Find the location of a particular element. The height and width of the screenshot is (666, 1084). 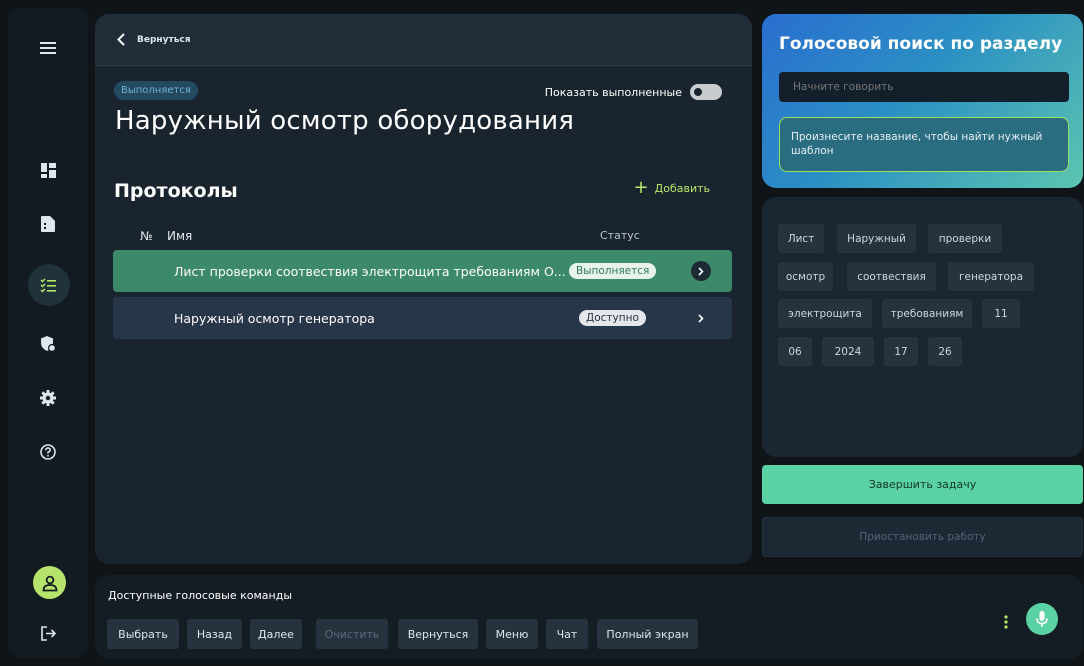

finish-task-button: Завершить задачу is located at coordinates (922, 484).